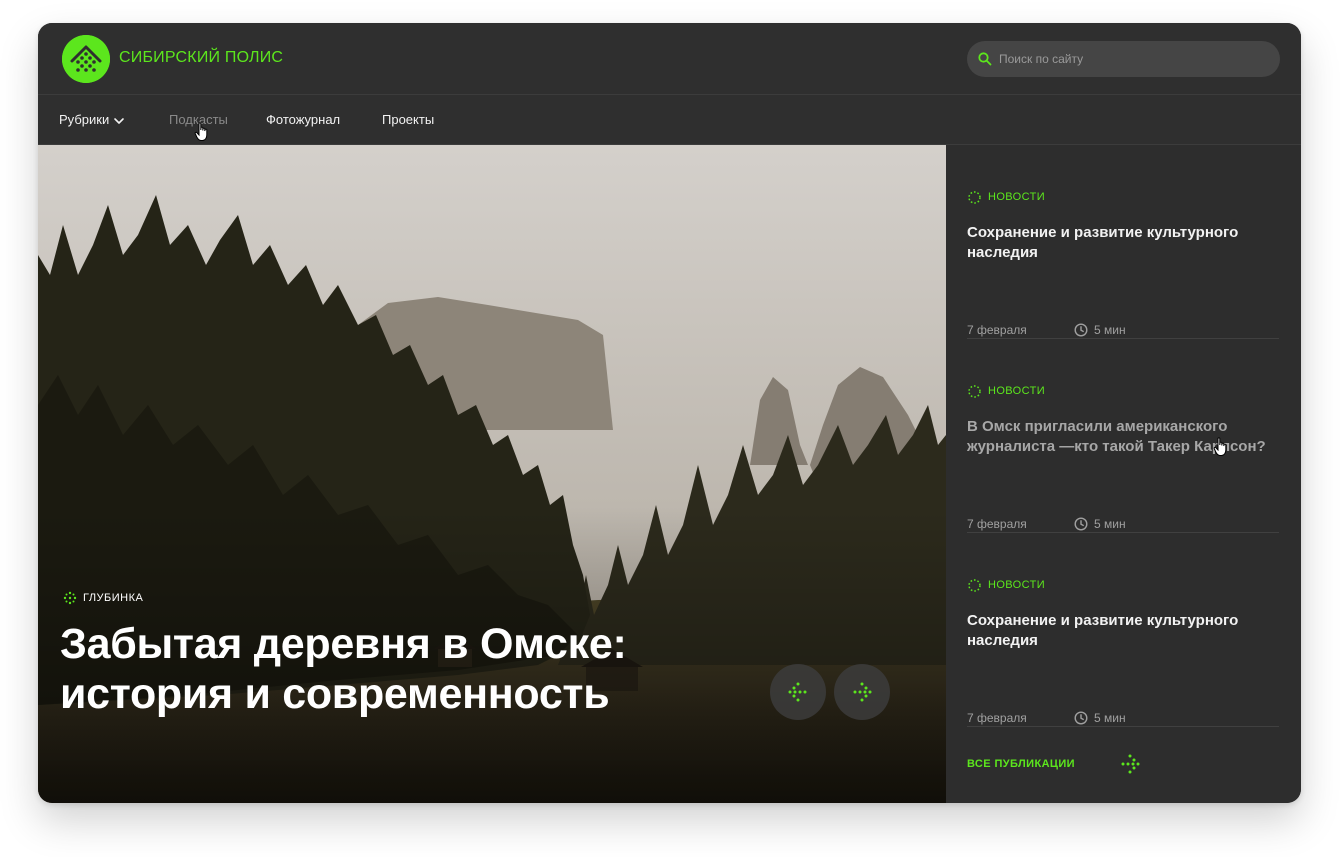  Describe the element at coordinates (985, 59) in the screenshot. I see `search-icon` at that location.